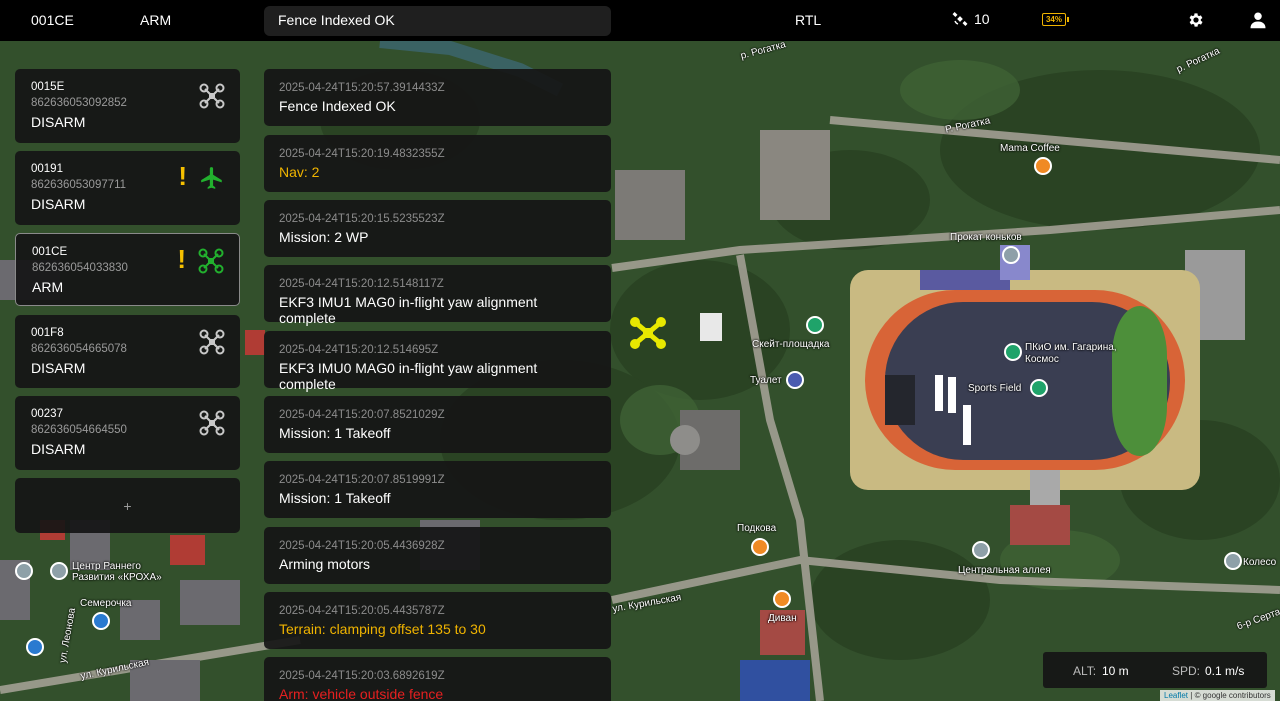 Image resolution: width=1280 pixels, height=701 pixels. Describe the element at coordinates (155, 20) in the screenshot. I see `arm-state: ARM` at that location.